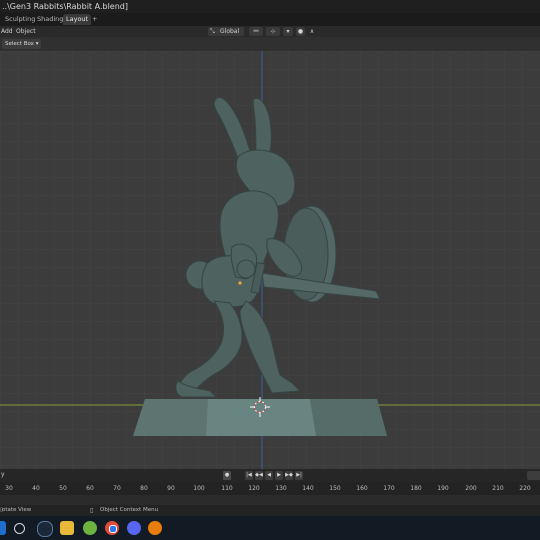 The image size is (540, 540). I want to click on play-reverse-button: ◀, so click(269, 475).